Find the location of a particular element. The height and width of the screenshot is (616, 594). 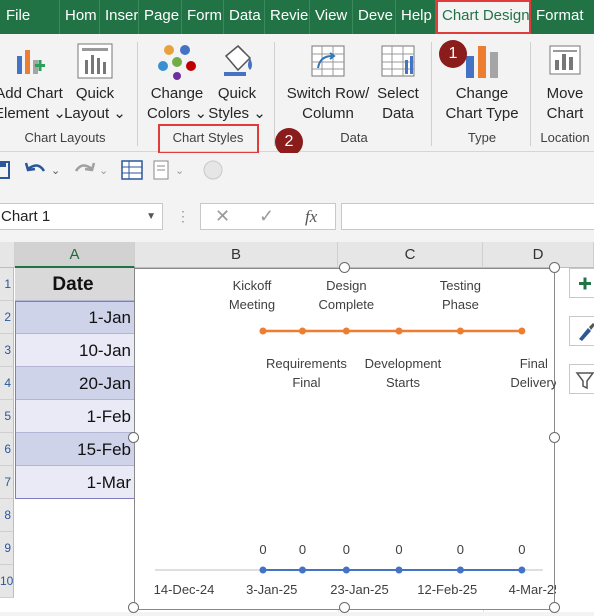

add-chart-element-button: Add Chart Element ⌄ is located at coordinates (33, 83).